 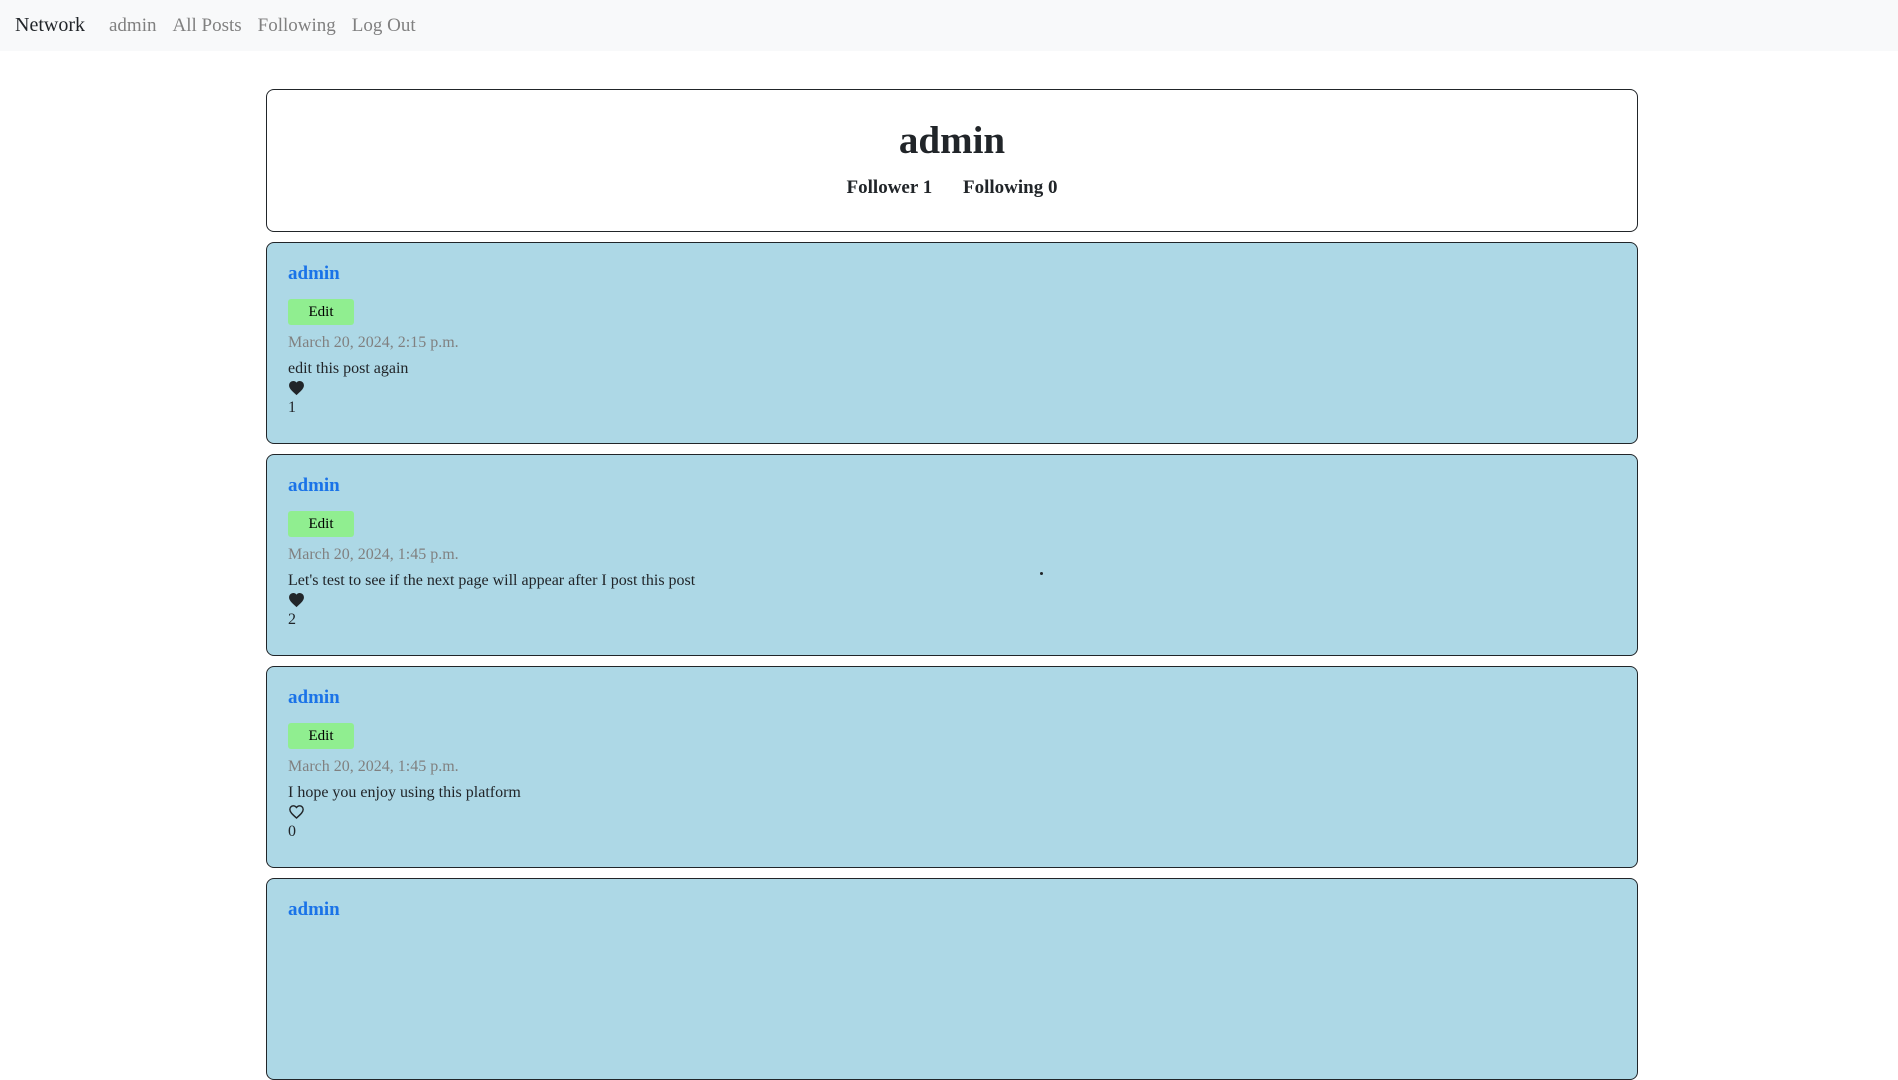 What do you see at coordinates (1010, 187) in the screenshot?
I see `following-count: Following 0` at bounding box center [1010, 187].